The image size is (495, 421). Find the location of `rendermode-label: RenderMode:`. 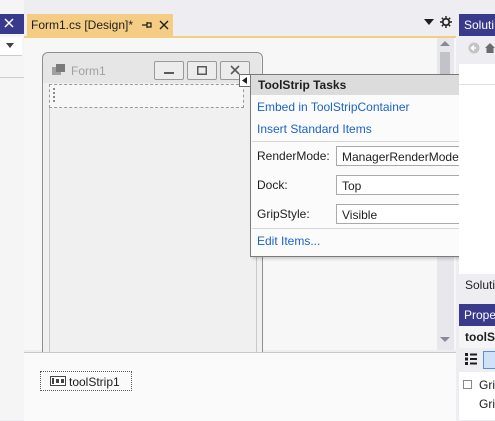

rendermode-label: RenderMode: is located at coordinates (293, 156).